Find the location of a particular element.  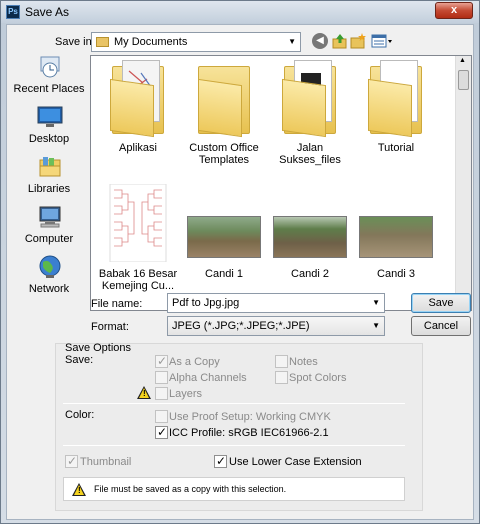

place-label: Network is located at coordinates (49, 289).